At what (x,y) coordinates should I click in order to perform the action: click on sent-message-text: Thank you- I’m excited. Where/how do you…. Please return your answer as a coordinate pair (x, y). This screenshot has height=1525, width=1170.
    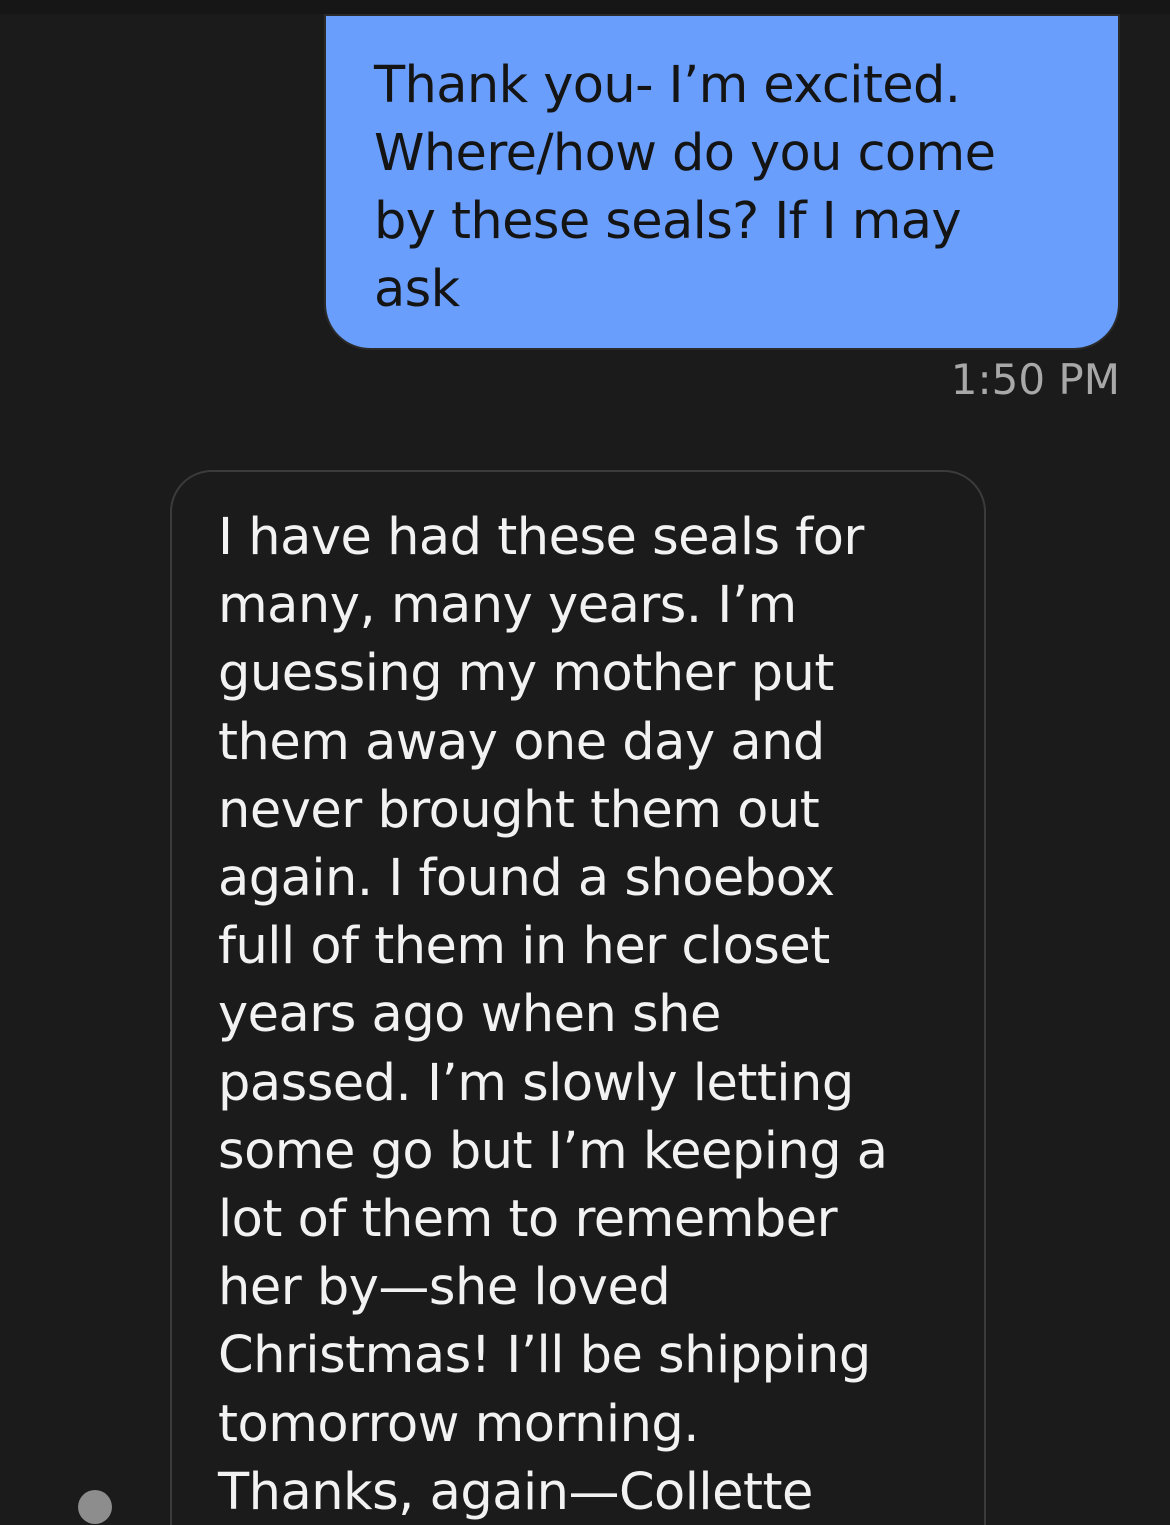
    Looking at the image, I should click on (685, 187).